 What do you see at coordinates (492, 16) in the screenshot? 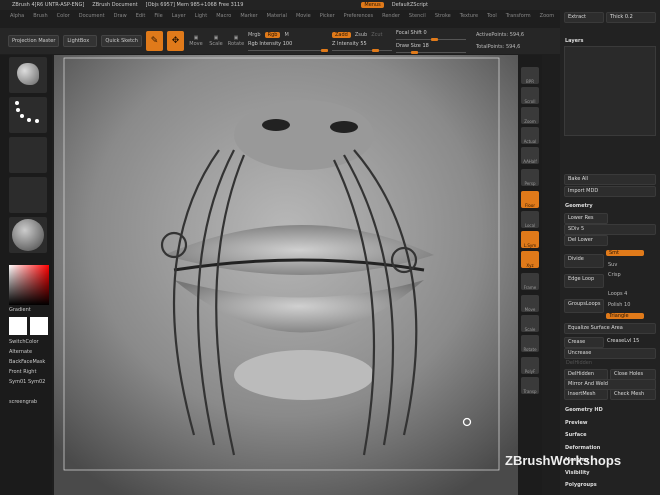
I see `menu-tool: Tool` at bounding box center [492, 16].